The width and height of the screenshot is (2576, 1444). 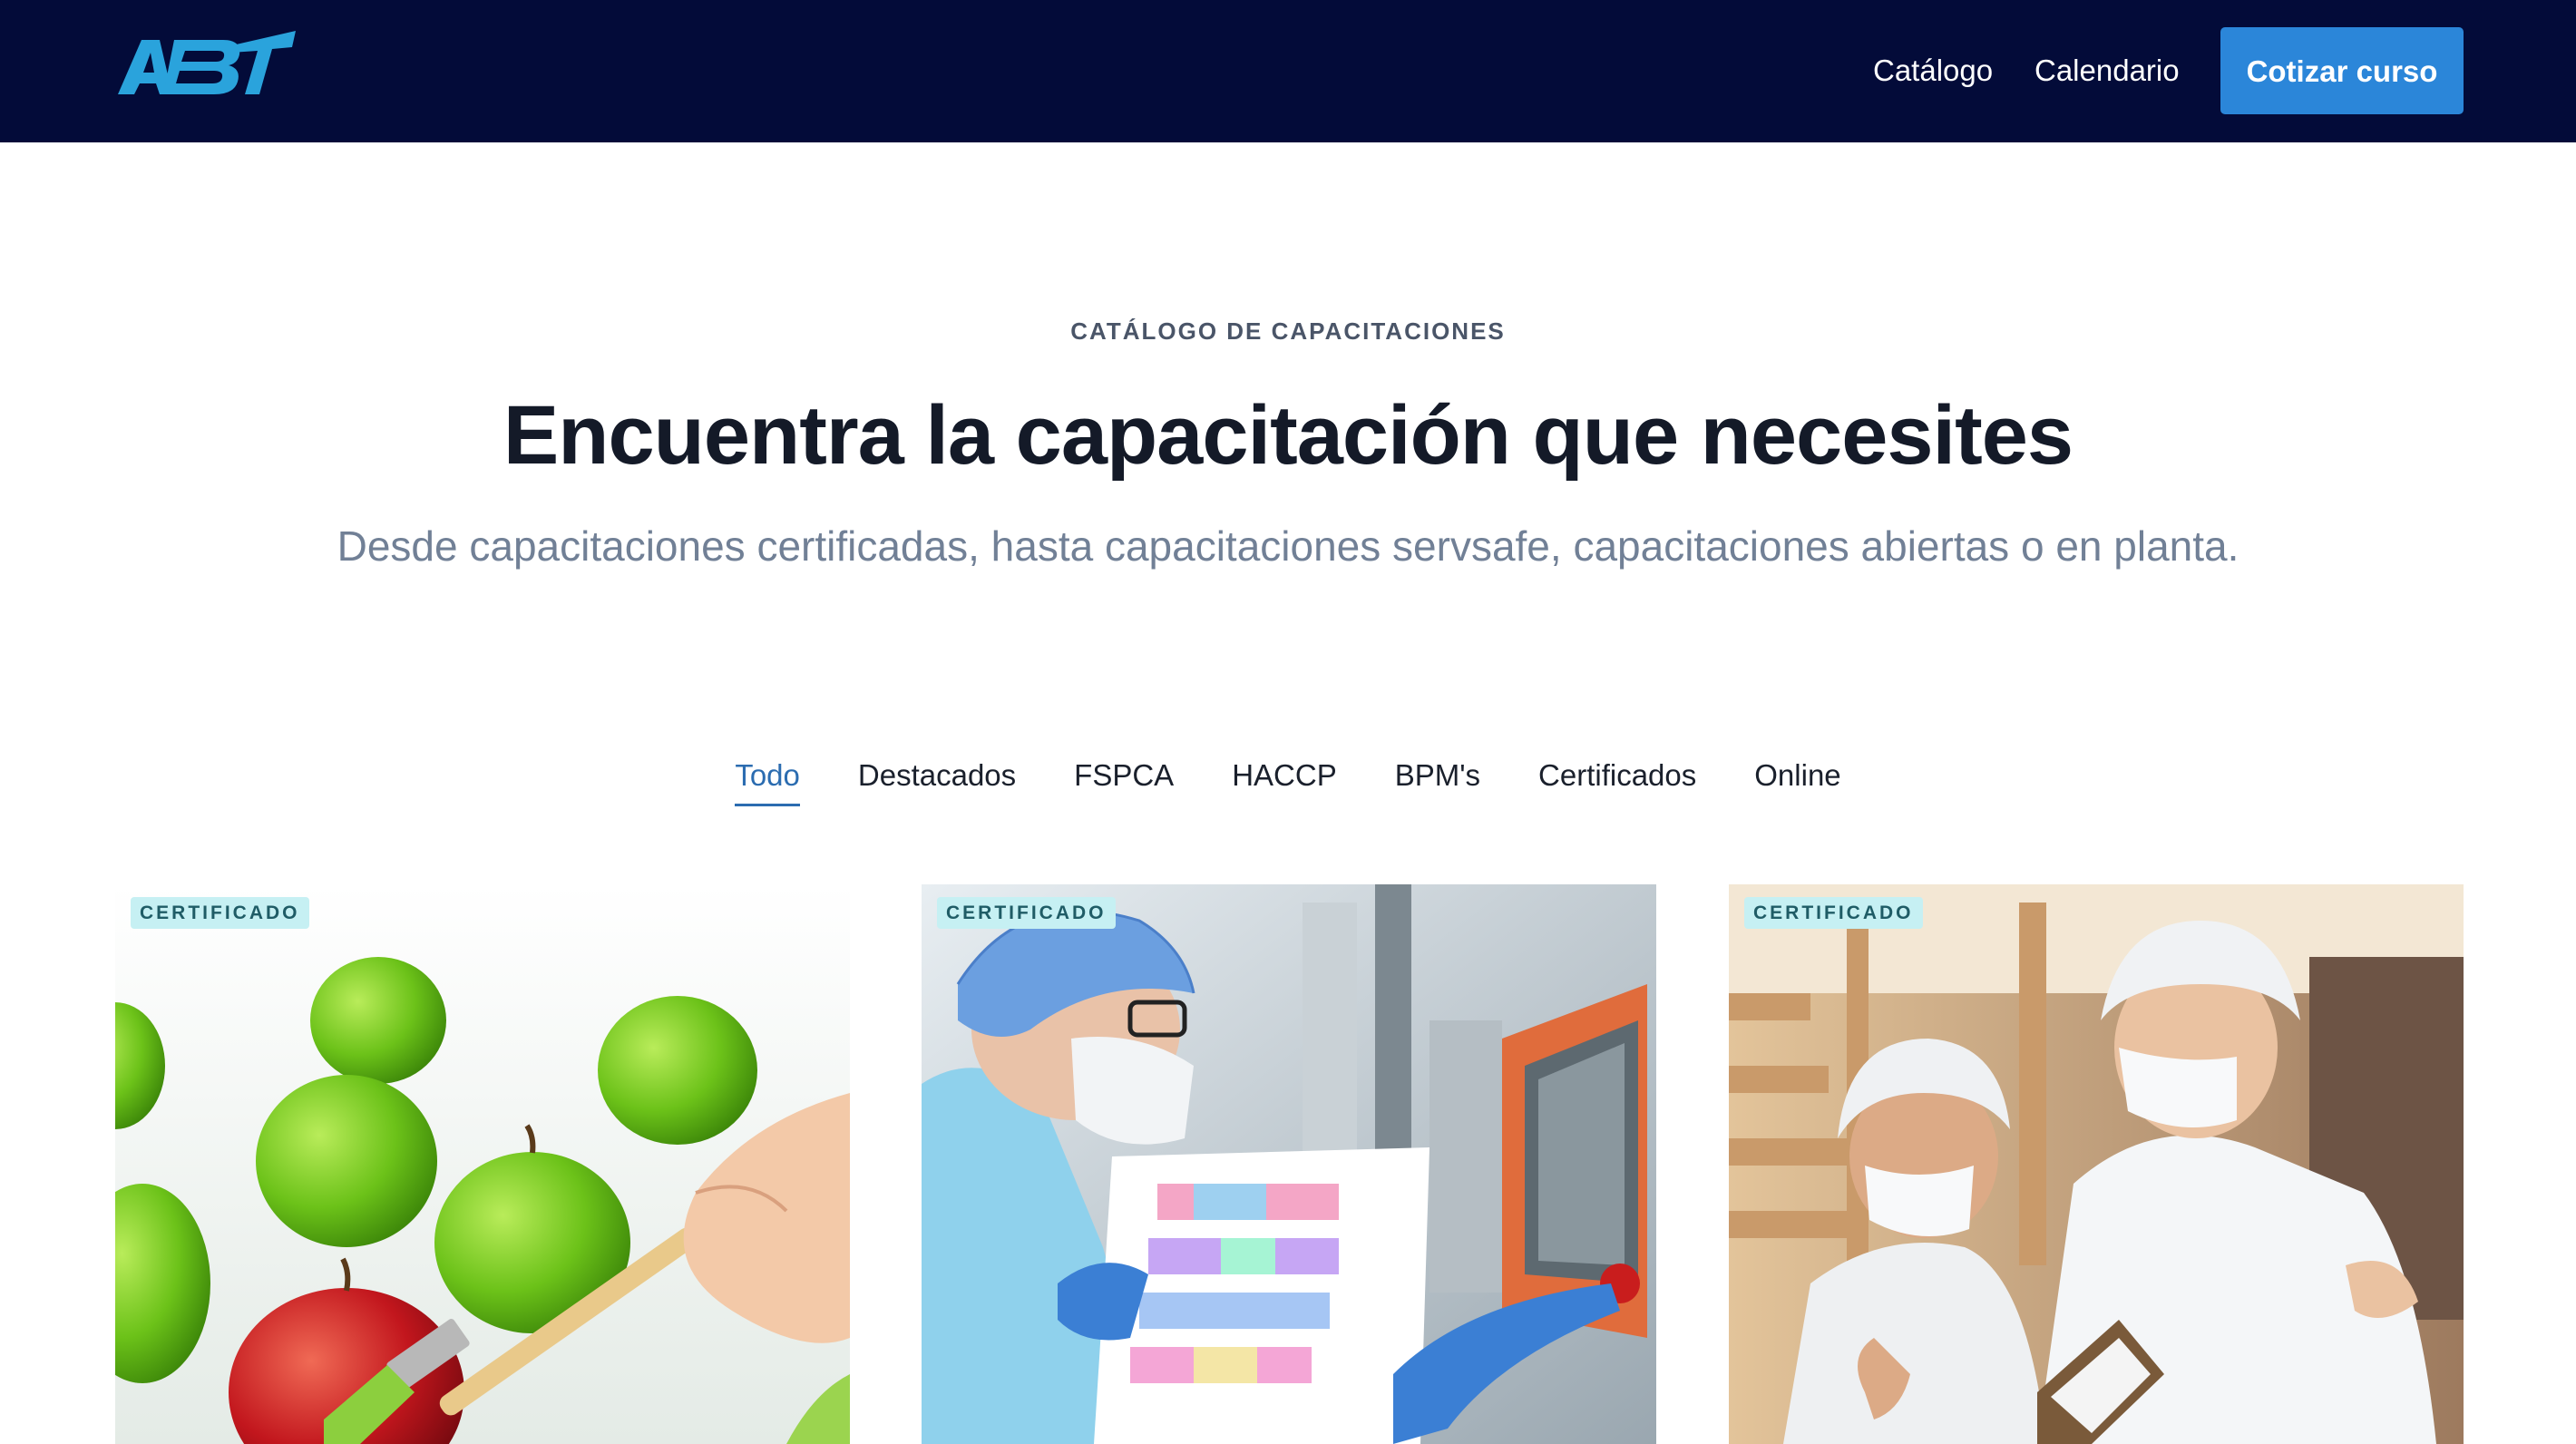 What do you see at coordinates (1288, 71) in the screenshot?
I see `top-navbar: Catálogo Calendario Cotizar curso` at bounding box center [1288, 71].